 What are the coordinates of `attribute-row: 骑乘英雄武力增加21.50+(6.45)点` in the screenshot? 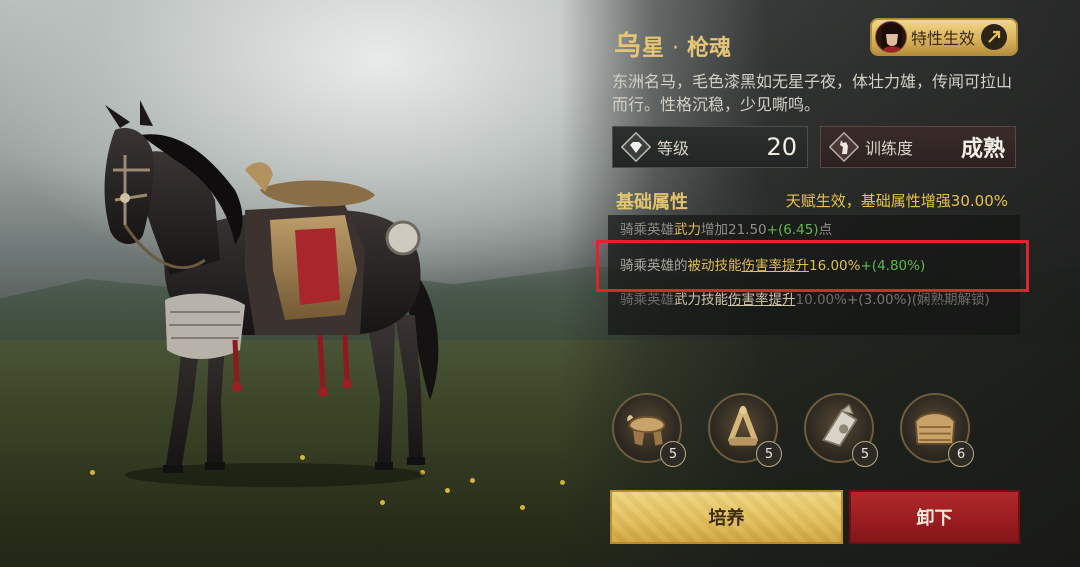 It's located at (726, 230).